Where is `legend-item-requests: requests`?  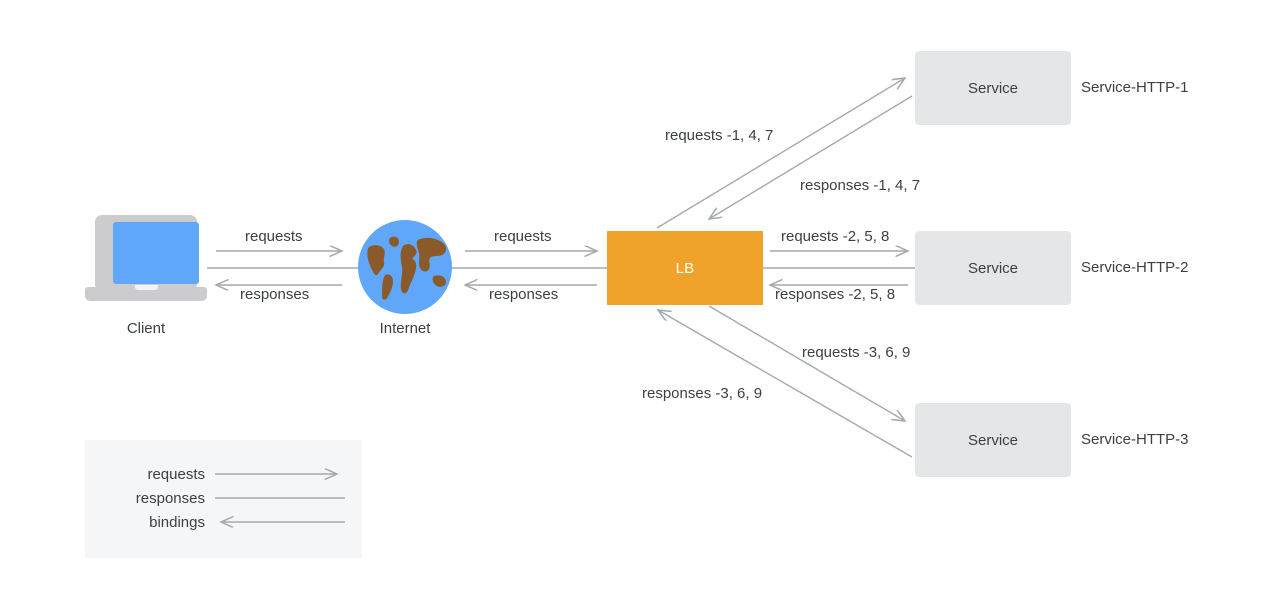 legend-item-requests: requests is located at coordinates (215, 474).